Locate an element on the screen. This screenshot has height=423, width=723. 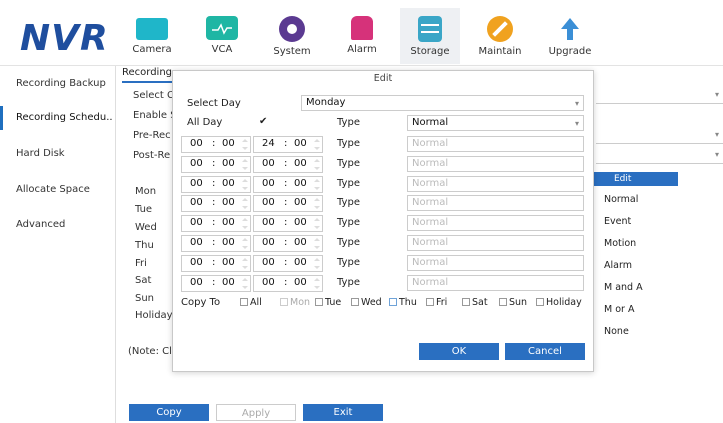
nav-upgrade-label: Upgrade is located at coordinates (570, 51).